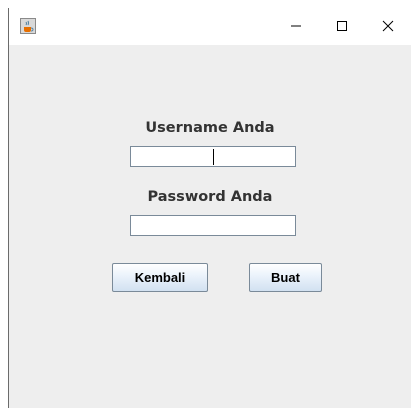 The image size is (411, 408). I want to click on close-icon, so click(388, 26).